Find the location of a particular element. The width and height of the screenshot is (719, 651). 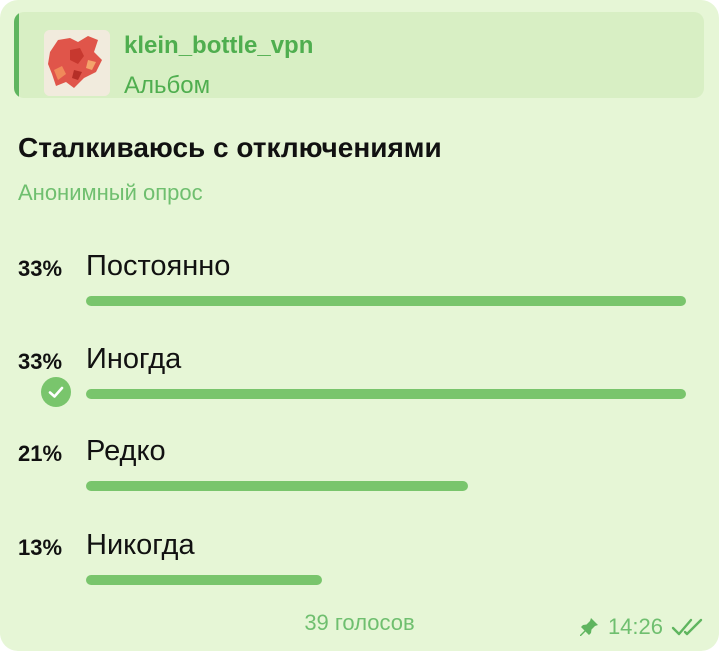

poll-type-label: Анонимный опрос is located at coordinates (110, 192).